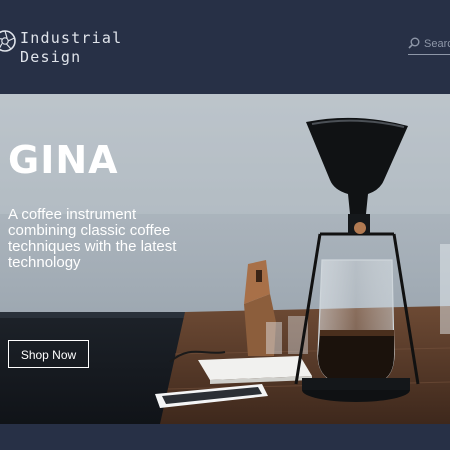 The height and width of the screenshot is (450, 450). What do you see at coordinates (71, 38) in the screenshot?
I see `brand-line-1: Industrial` at bounding box center [71, 38].